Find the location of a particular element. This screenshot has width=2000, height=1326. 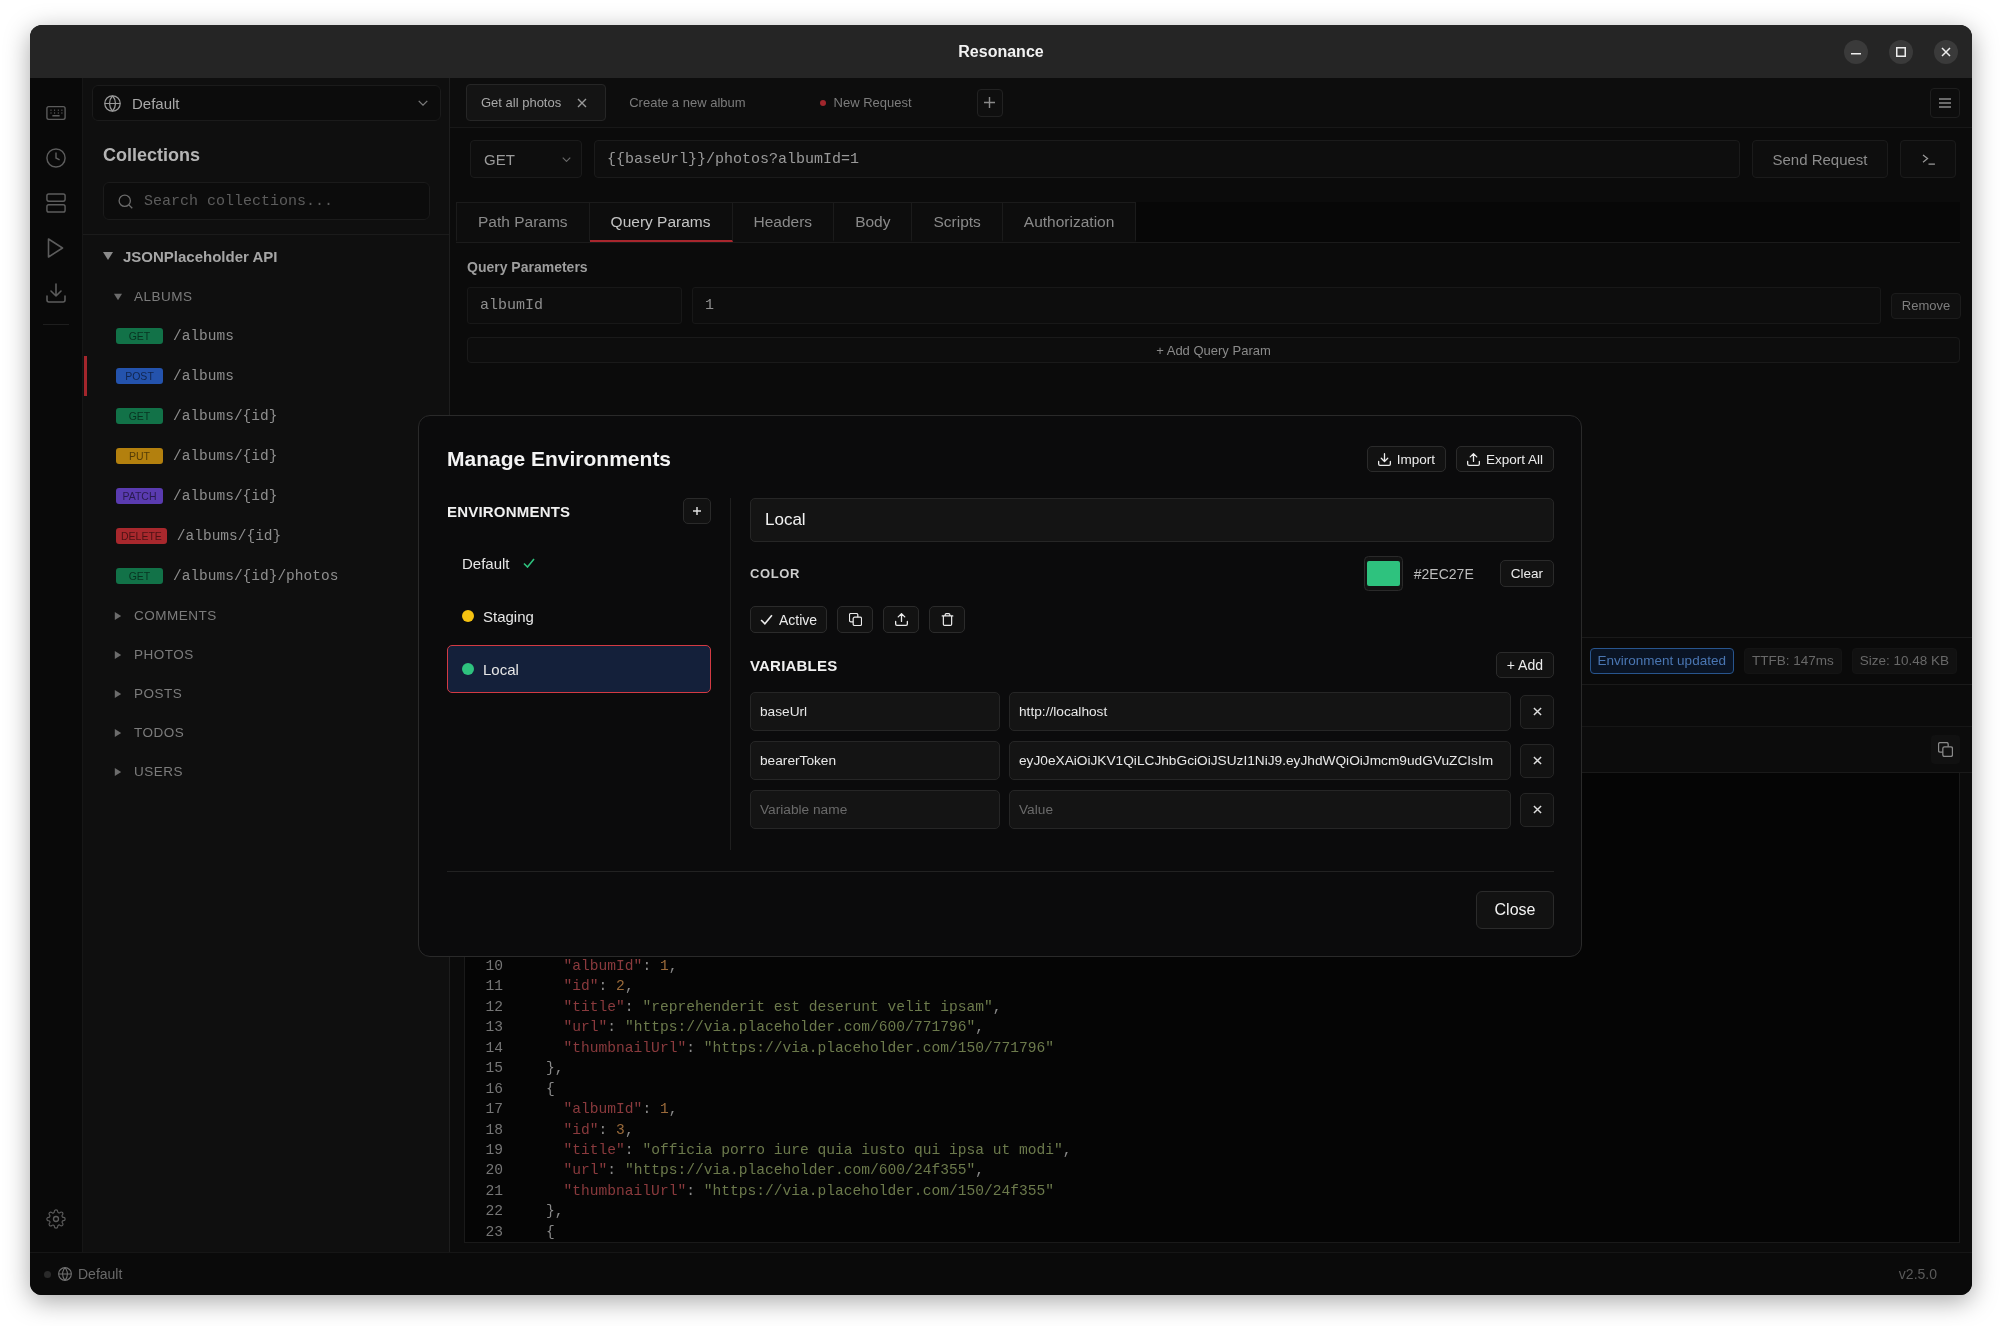

url-field: {{baseUrl}}/photos?albumId=1 is located at coordinates (1167, 159).